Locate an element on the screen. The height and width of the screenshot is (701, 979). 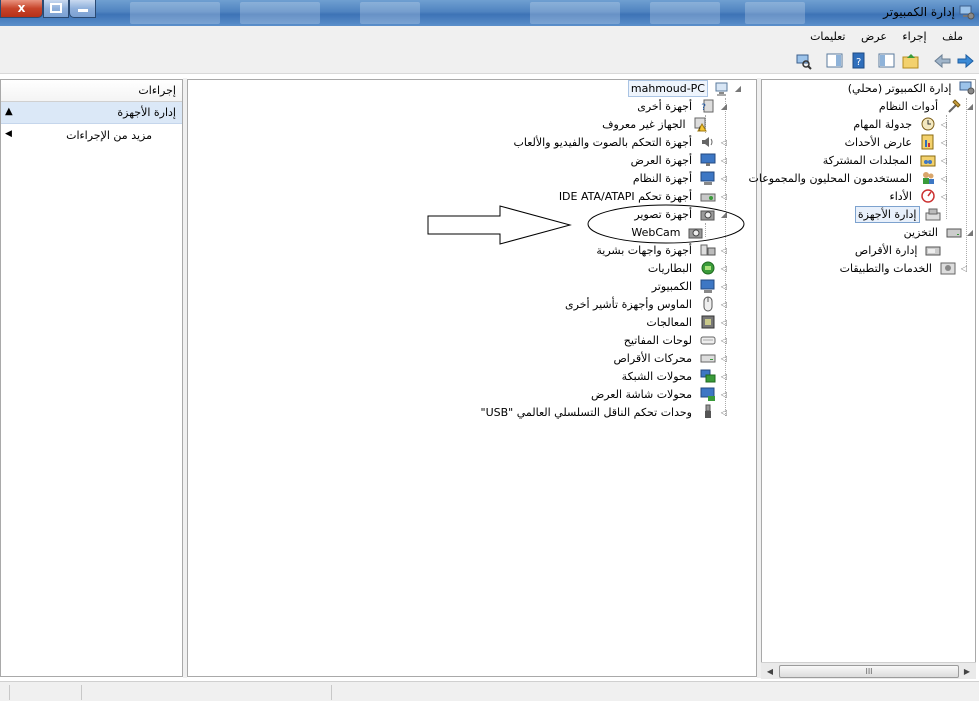
tree-row-display-adapters: ◁ محولات شاشة العرض is located at coordinates (659, 395).